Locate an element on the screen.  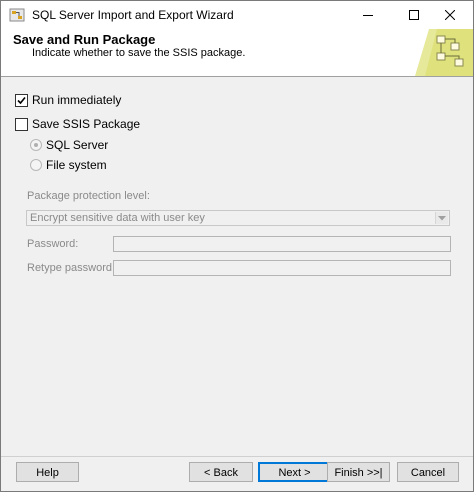
run-immediately-checkbox: Run immediately is located at coordinates (68, 100).